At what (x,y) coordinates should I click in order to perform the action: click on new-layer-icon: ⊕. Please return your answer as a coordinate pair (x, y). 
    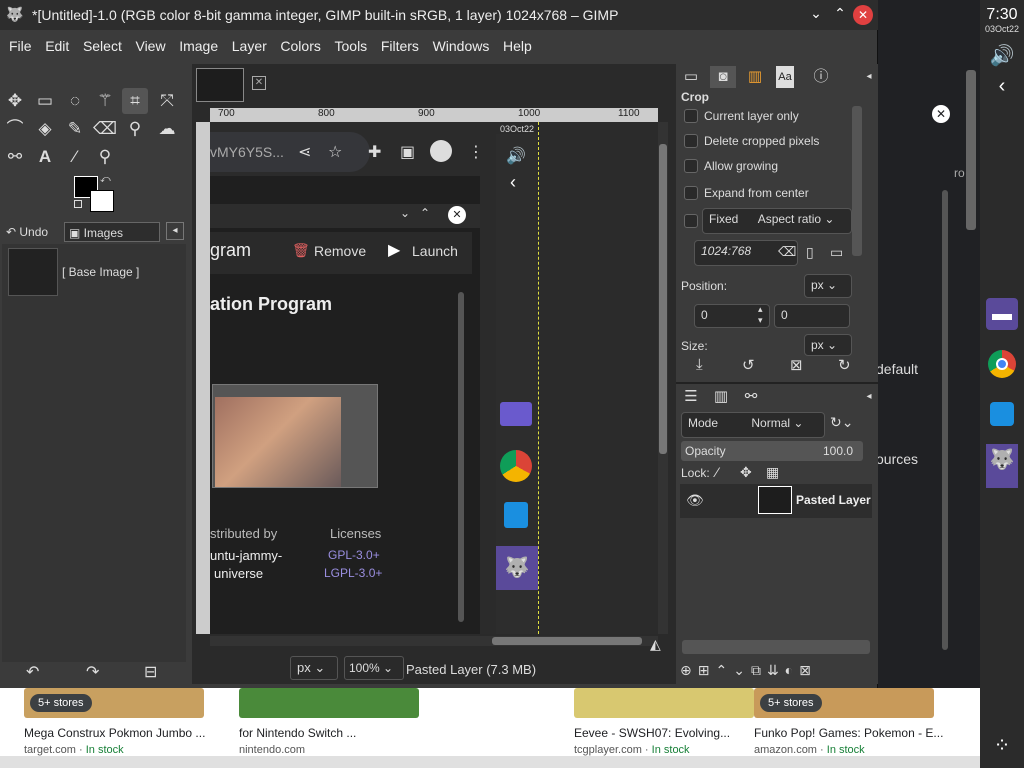
    Looking at the image, I should click on (689, 670).